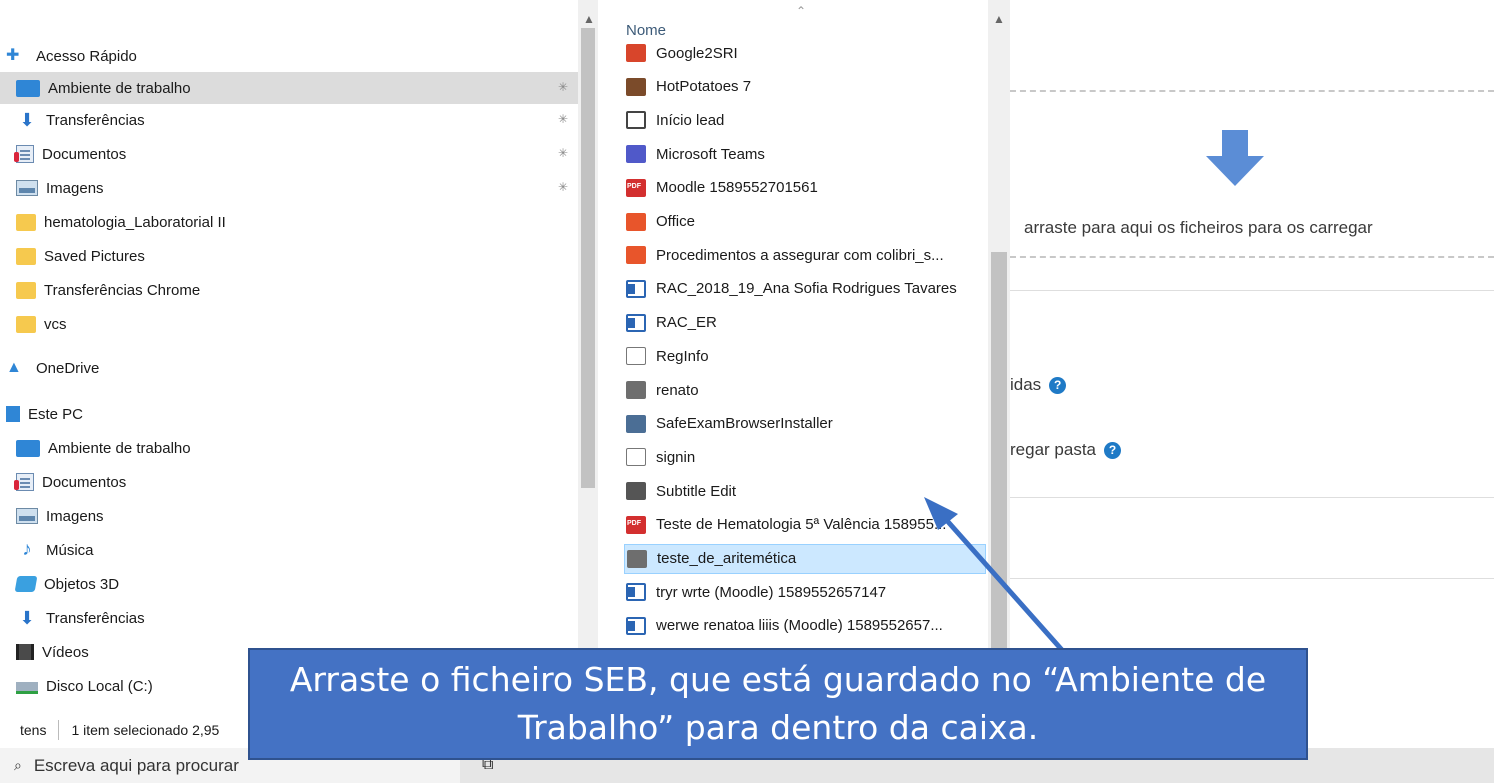 Image resolution: width=1494 pixels, height=783 pixels. What do you see at coordinates (697, 53) in the screenshot?
I see `file-name: Google2SRI` at bounding box center [697, 53].